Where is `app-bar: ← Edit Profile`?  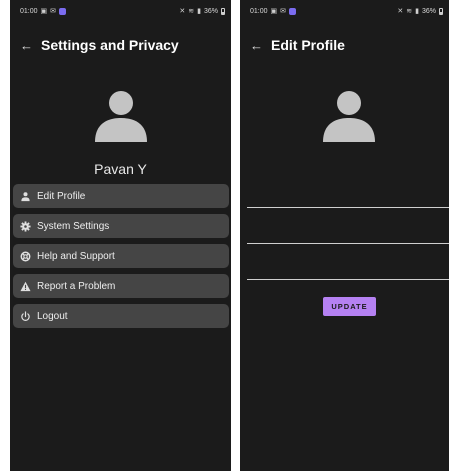 app-bar: ← Edit Profile is located at coordinates (344, 45).